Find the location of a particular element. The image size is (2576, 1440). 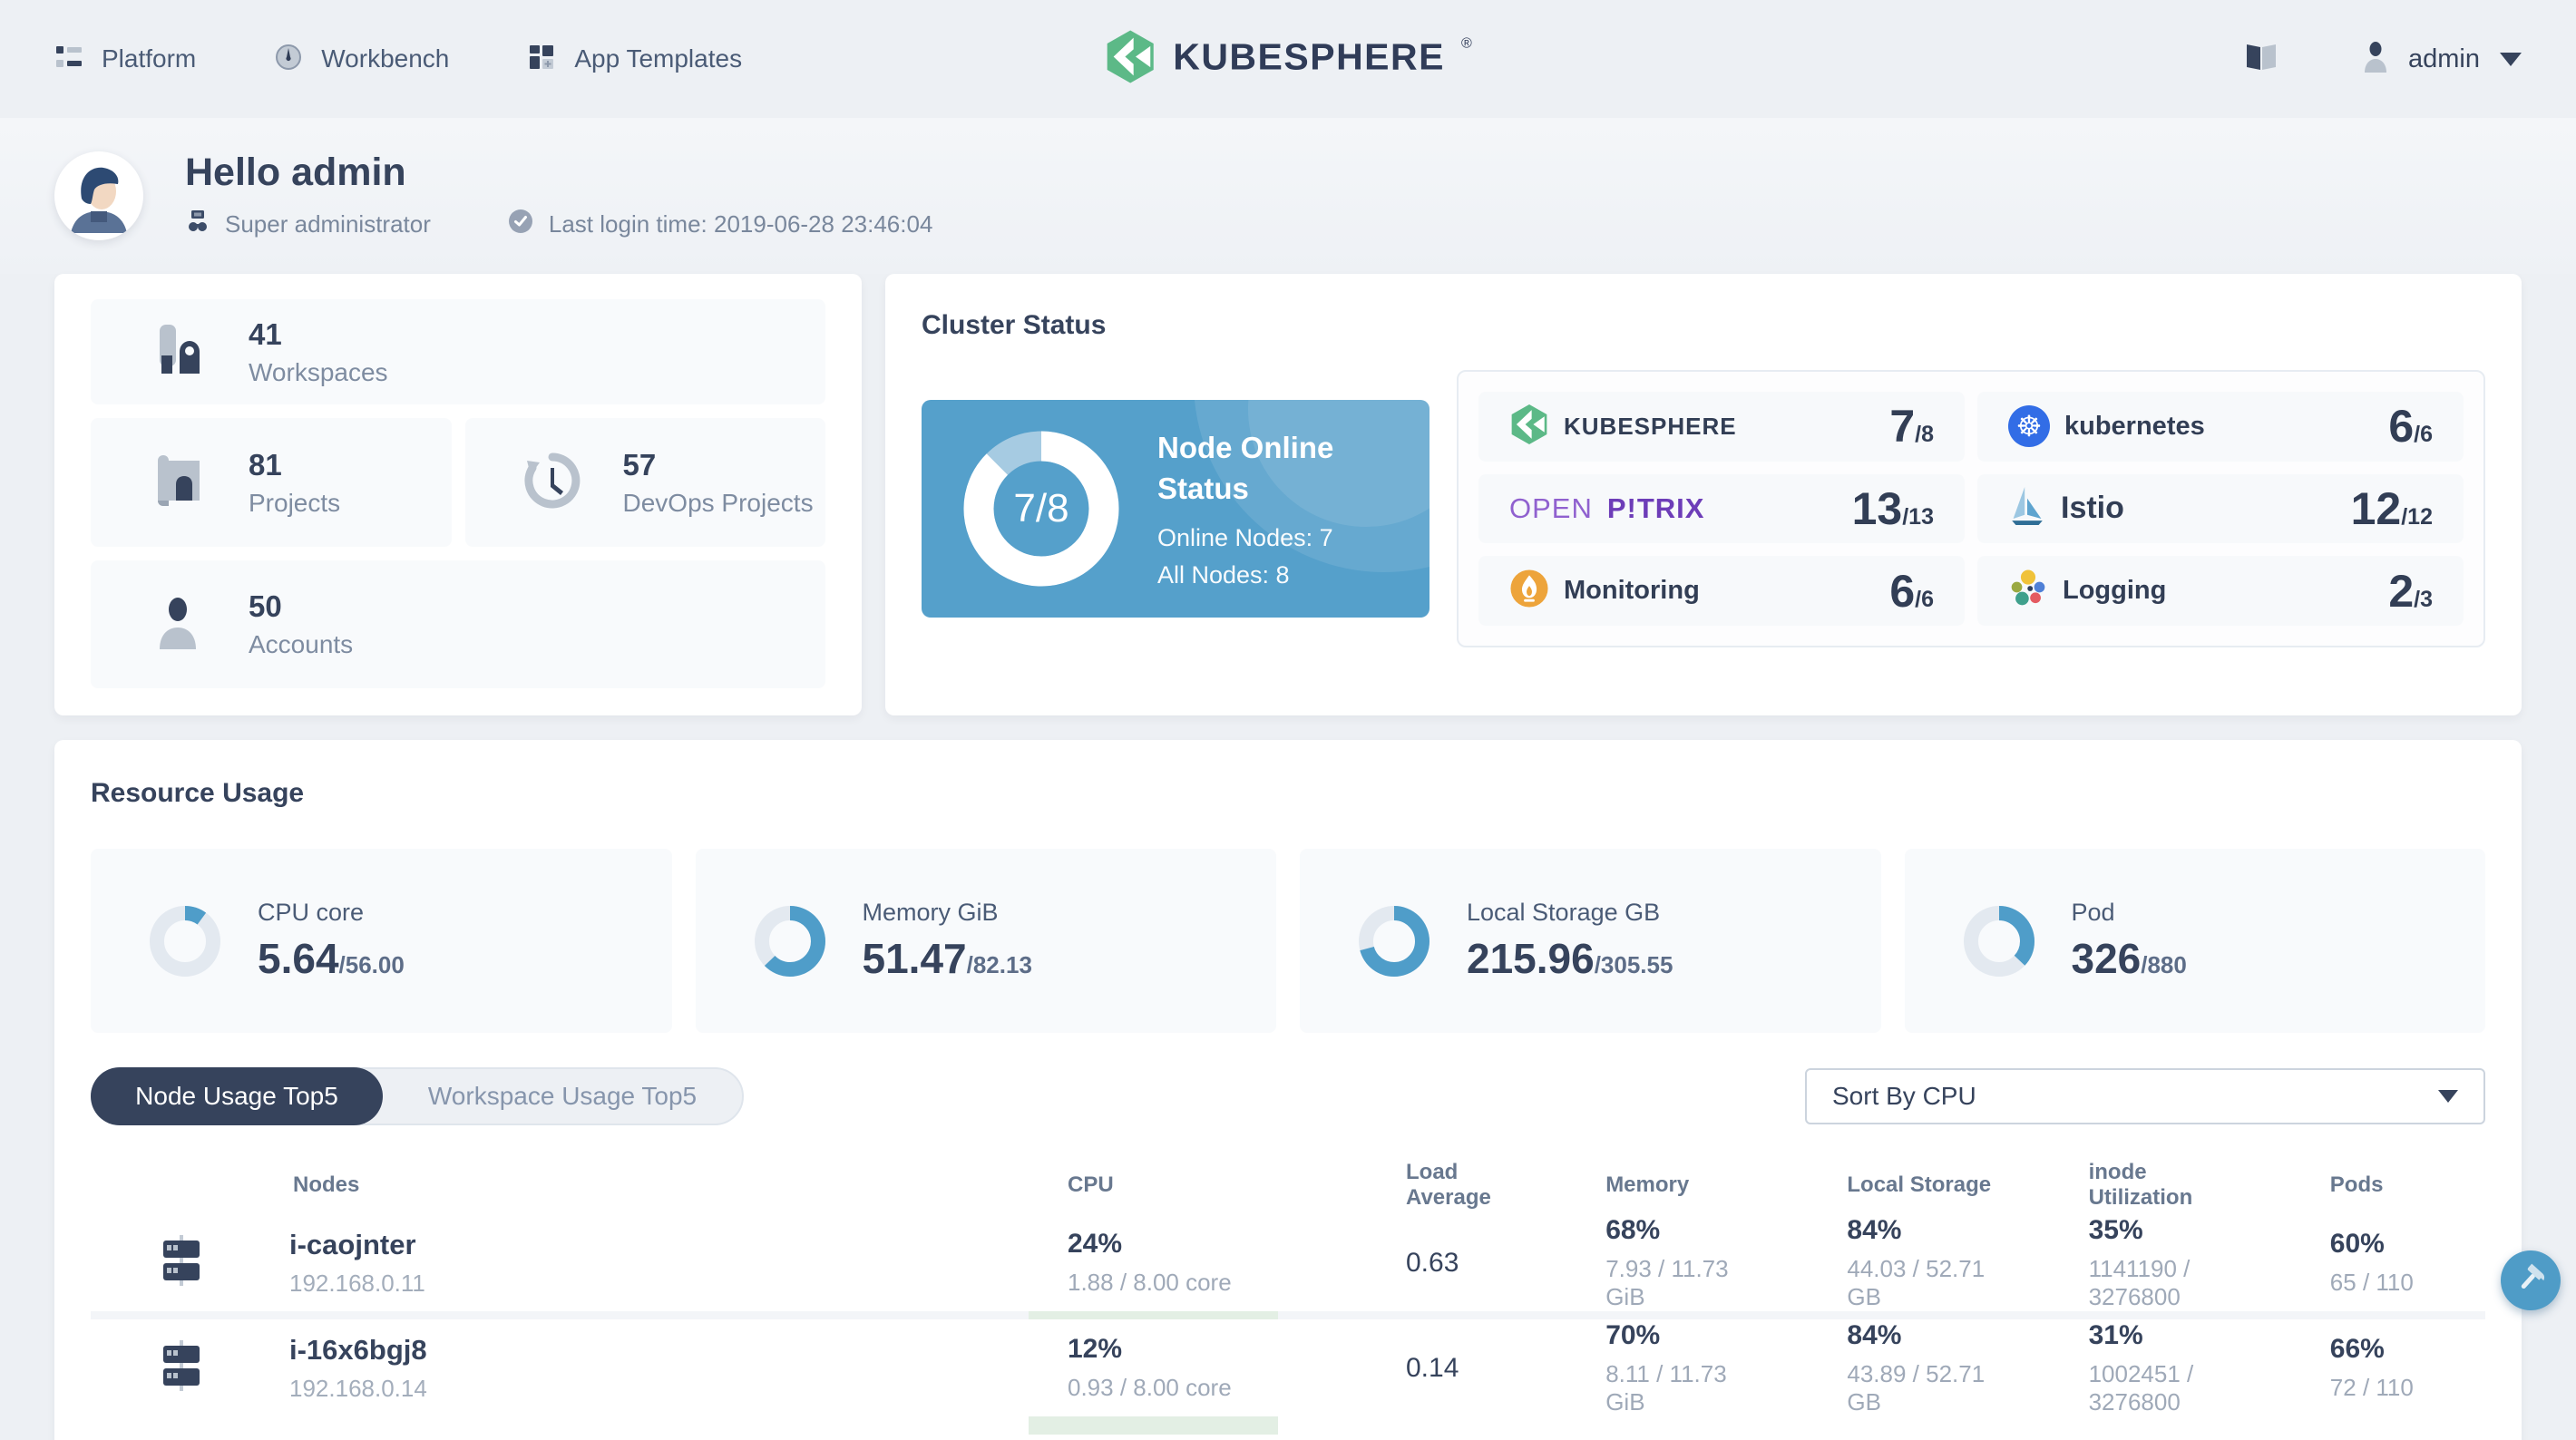

docs-book-icon is located at coordinates (2261, 59).